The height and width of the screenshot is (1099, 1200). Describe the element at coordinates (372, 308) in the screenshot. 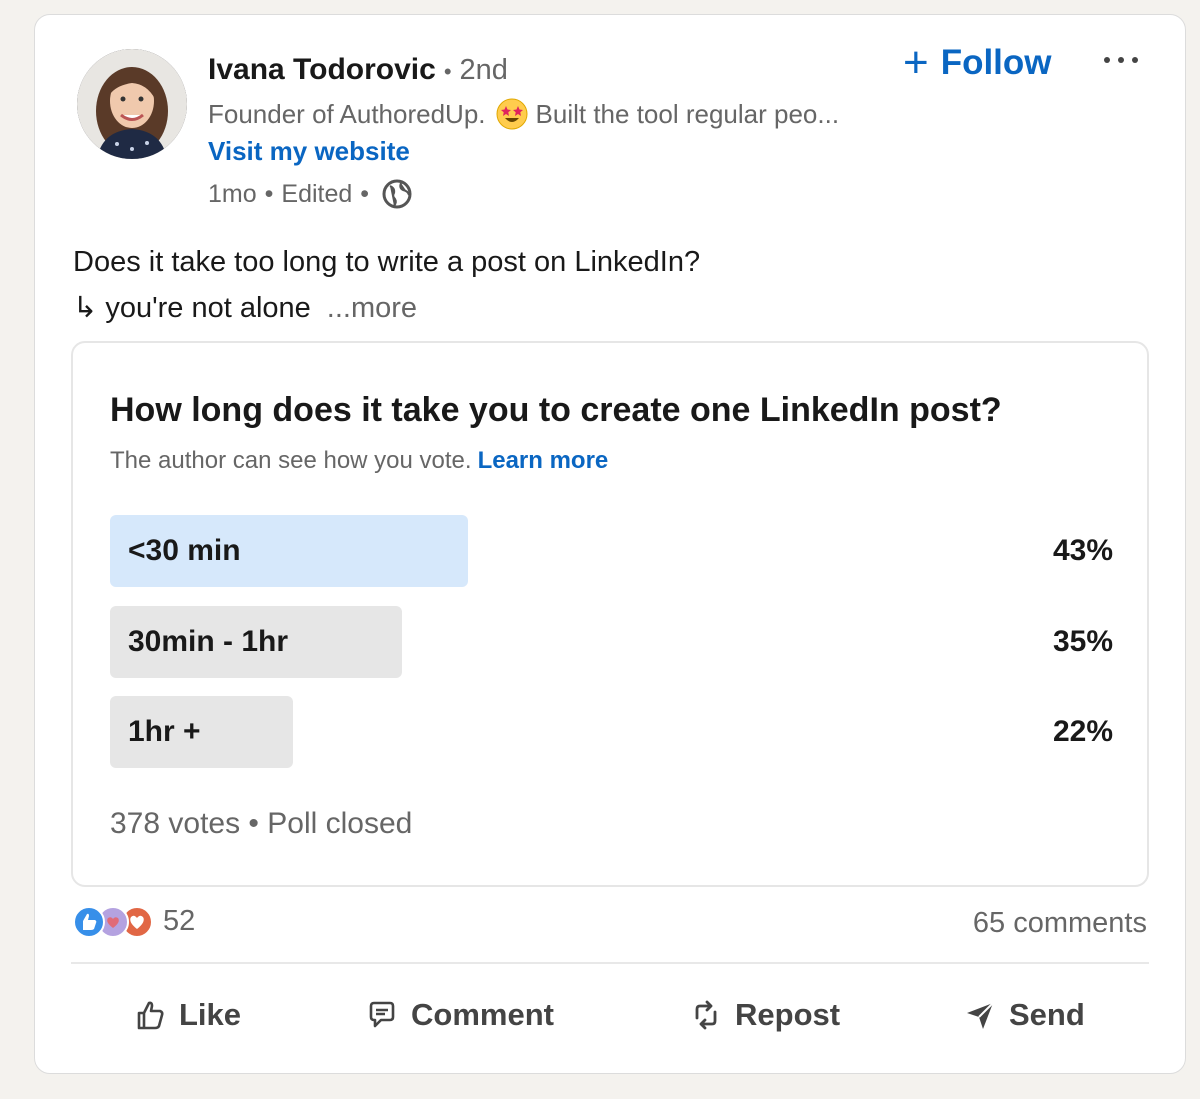

I see `see-more-link: ...more` at that location.